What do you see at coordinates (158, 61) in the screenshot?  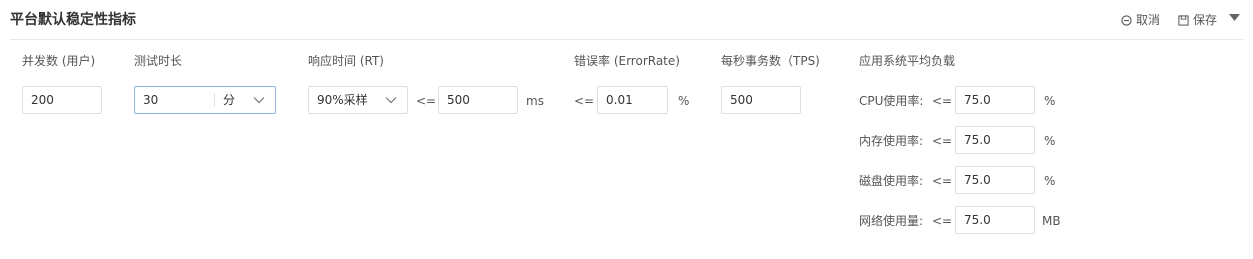 I see `duration-label: 测试时长` at bounding box center [158, 61].